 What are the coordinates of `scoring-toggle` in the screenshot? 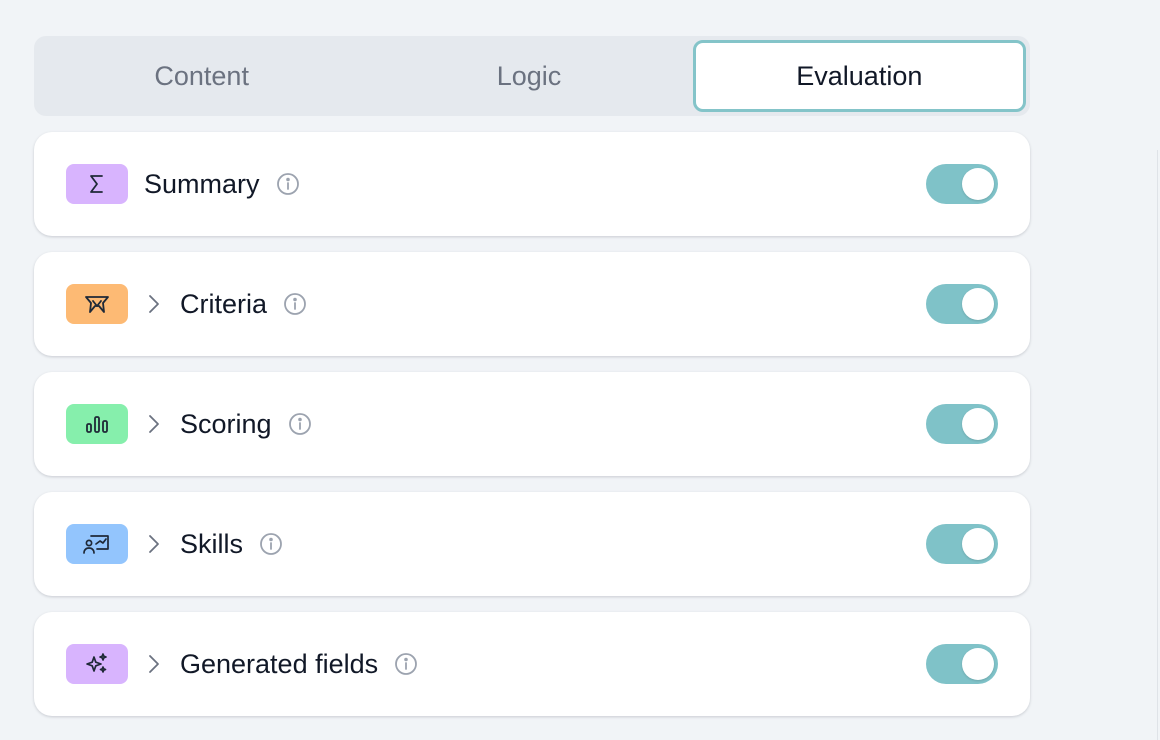 It's located at (962, 424).